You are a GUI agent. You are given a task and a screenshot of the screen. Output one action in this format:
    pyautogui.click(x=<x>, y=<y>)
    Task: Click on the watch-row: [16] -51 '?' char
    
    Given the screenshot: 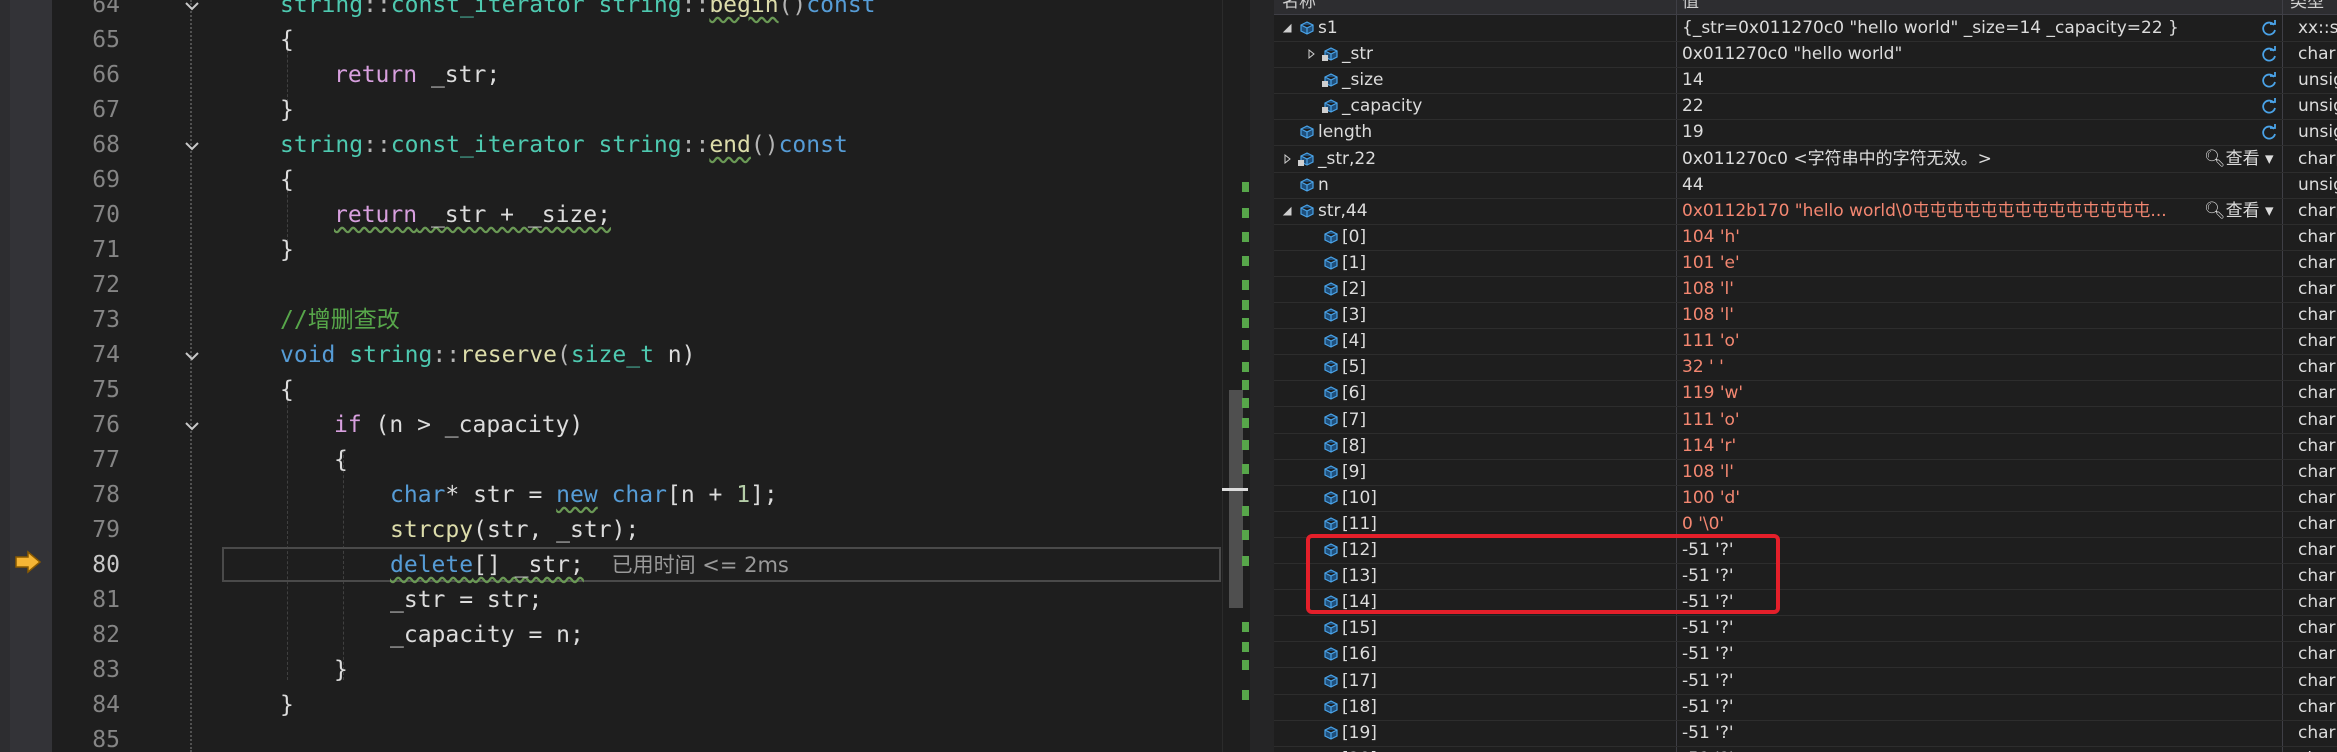 What is the action you would take?
    pyautogui.click(x=1805, y=655)
    